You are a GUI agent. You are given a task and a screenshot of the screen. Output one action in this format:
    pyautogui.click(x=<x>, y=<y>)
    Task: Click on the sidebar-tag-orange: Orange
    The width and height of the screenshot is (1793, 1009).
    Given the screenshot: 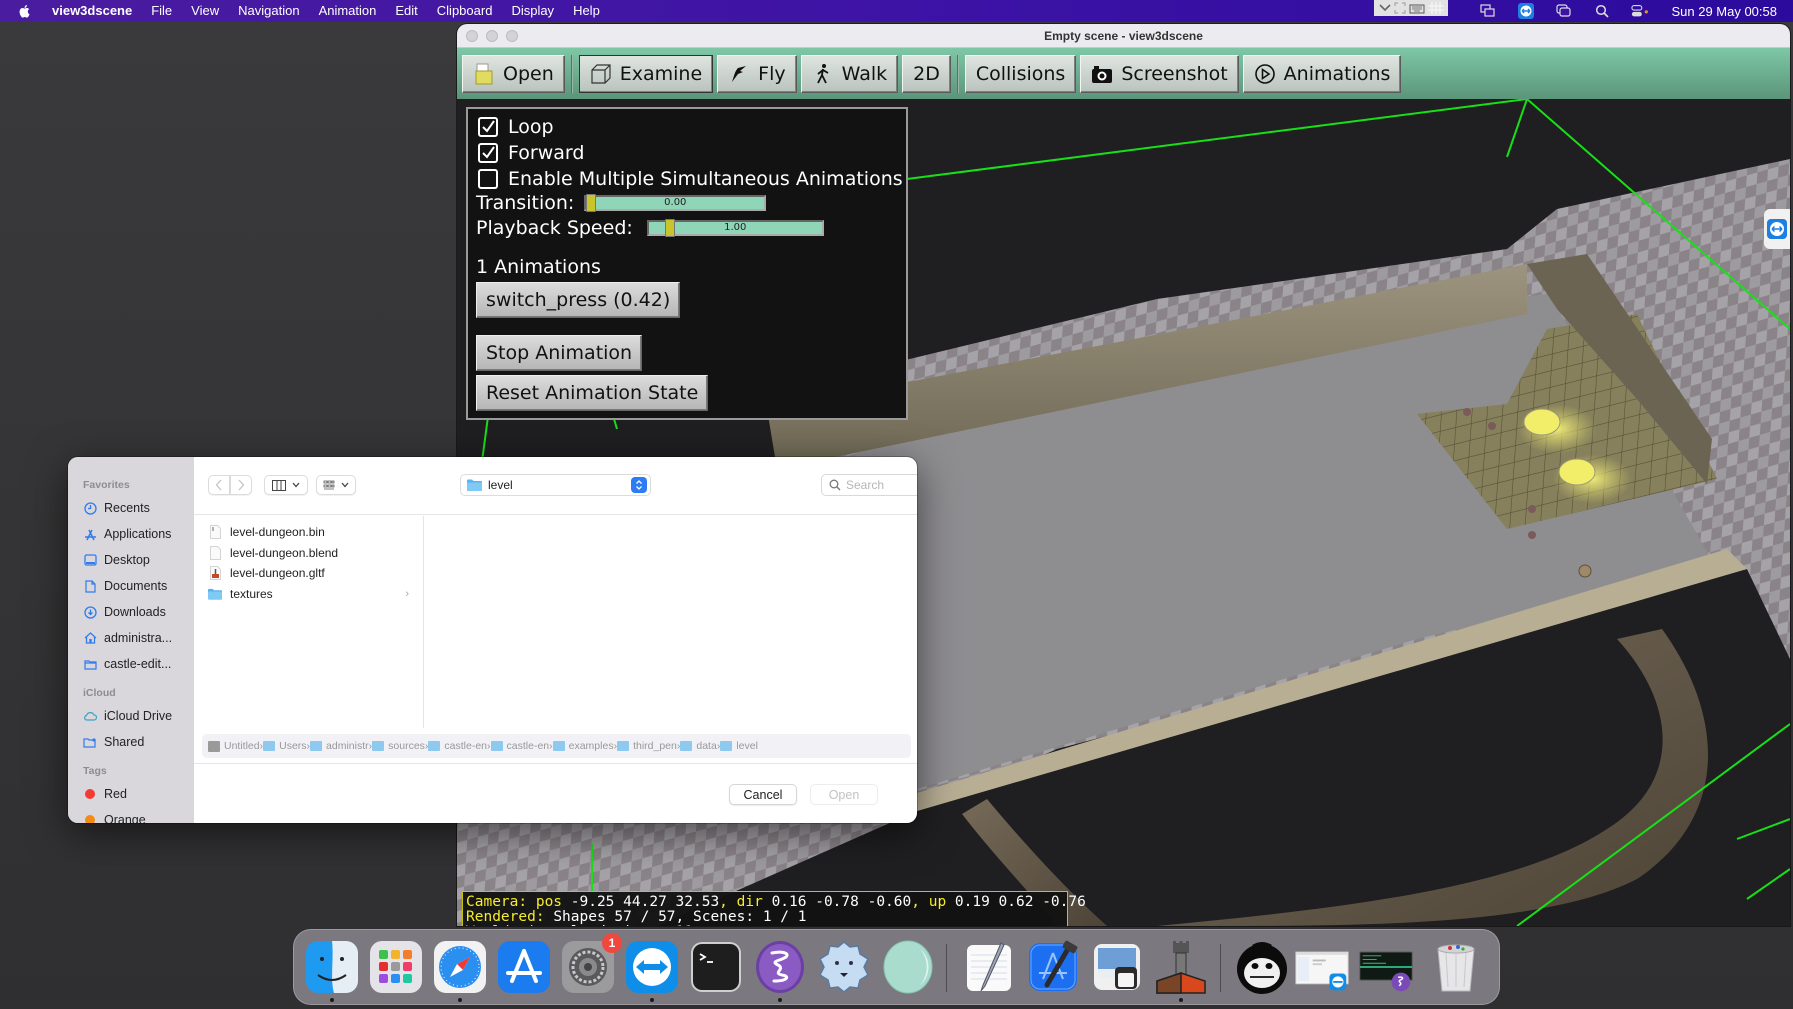 What is the action you would take?
    pyautogui.click(x=131, y=815)
    